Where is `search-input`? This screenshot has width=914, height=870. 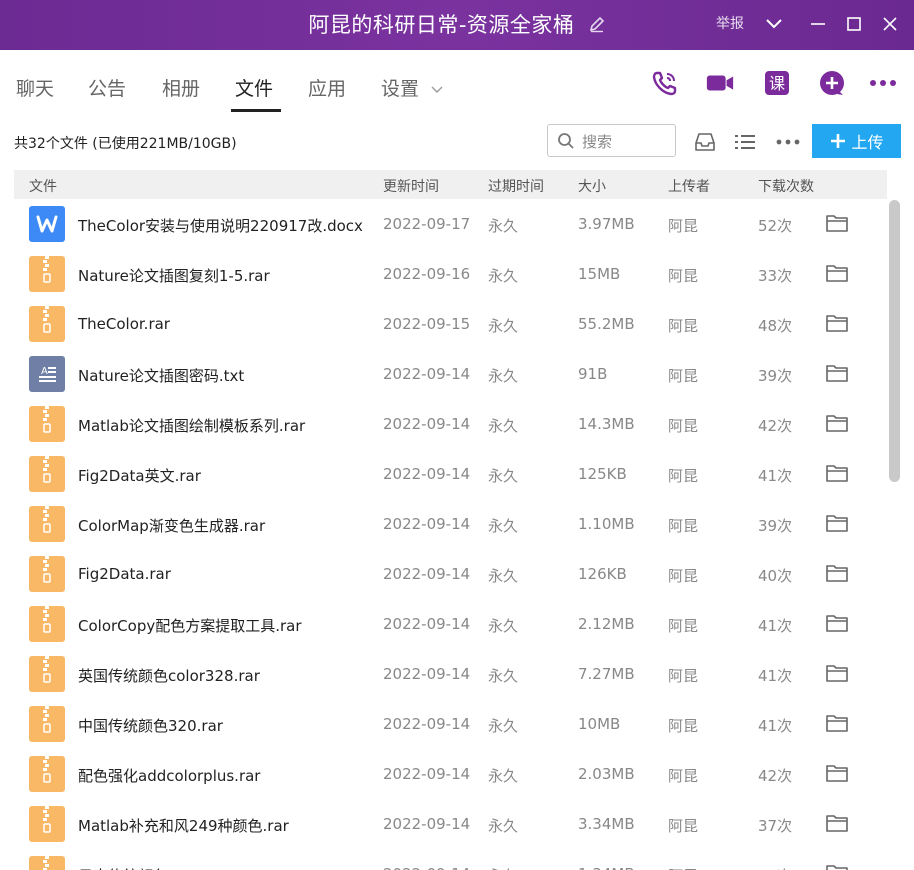
search-input is located at coordinates (627, 142).